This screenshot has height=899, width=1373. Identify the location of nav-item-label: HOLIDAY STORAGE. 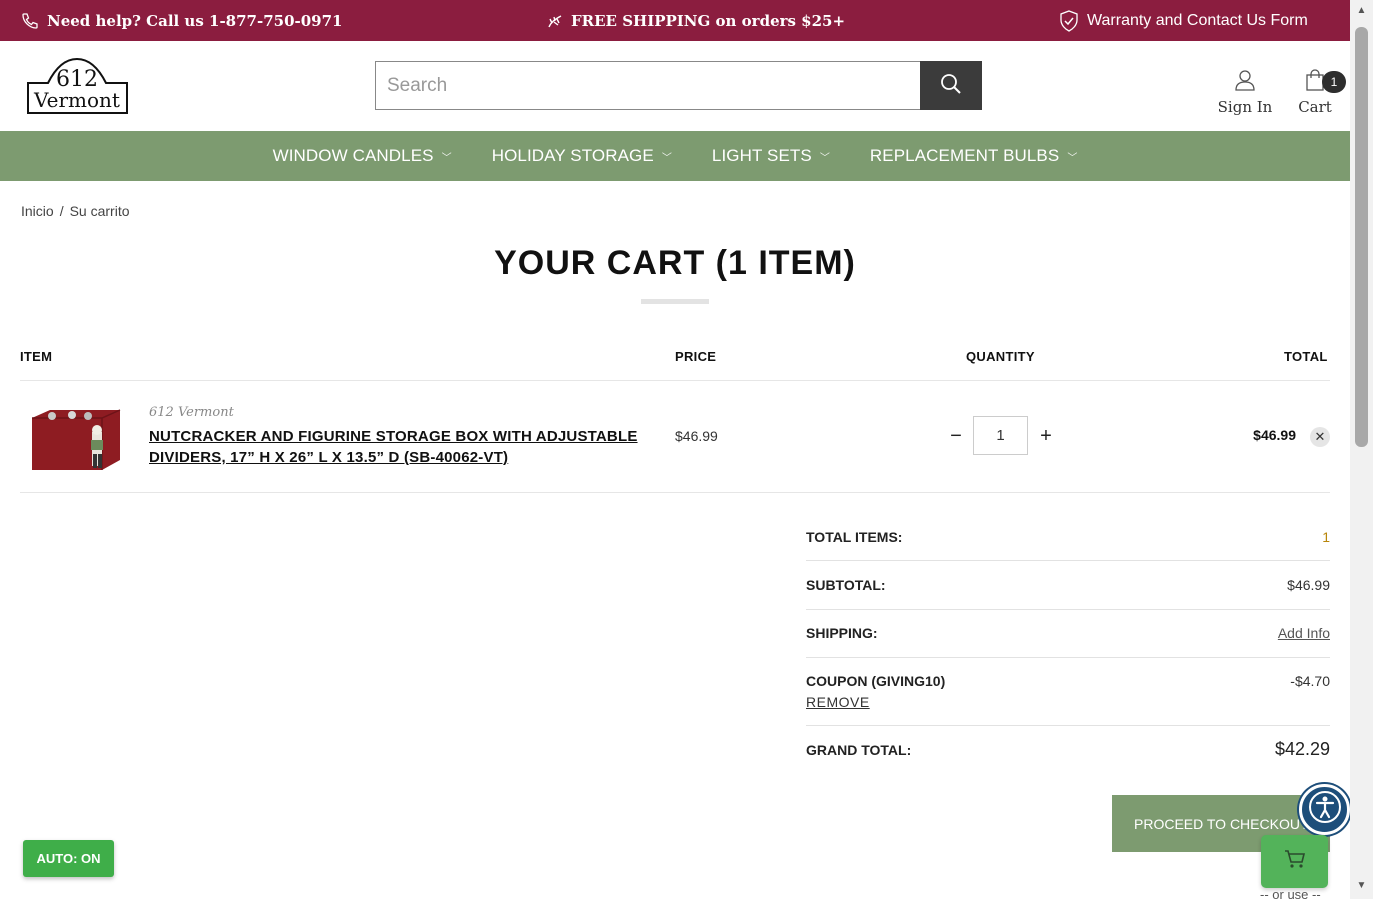
(572, 155).